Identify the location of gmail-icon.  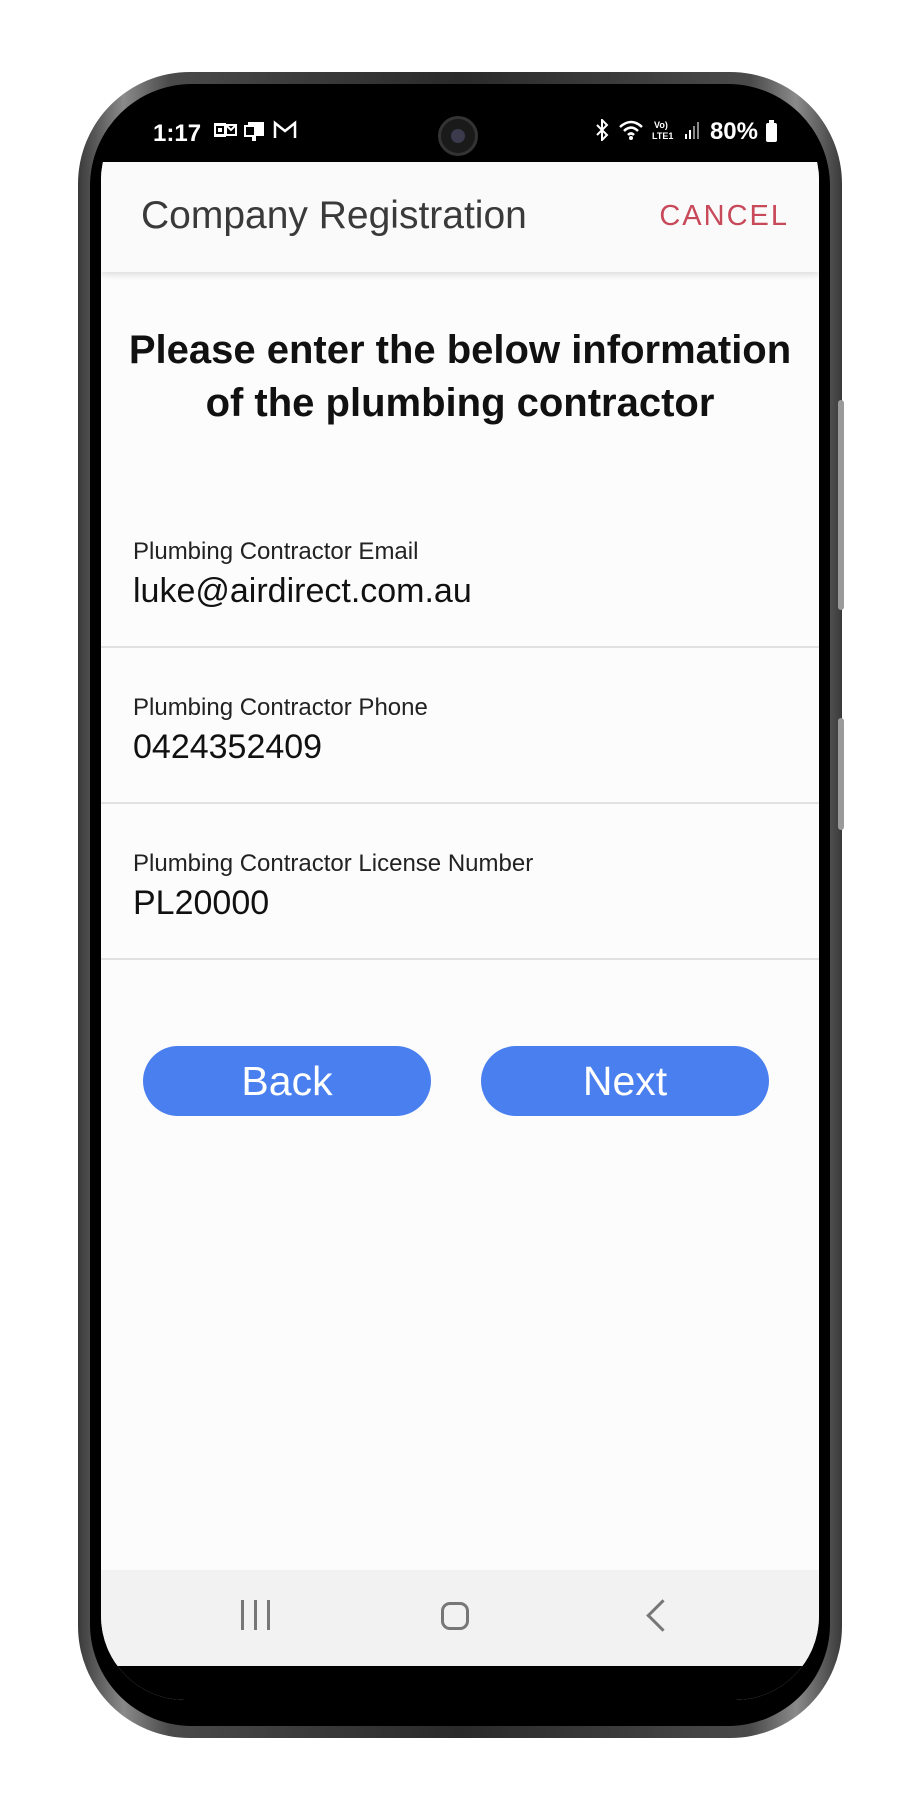
(285, 133).